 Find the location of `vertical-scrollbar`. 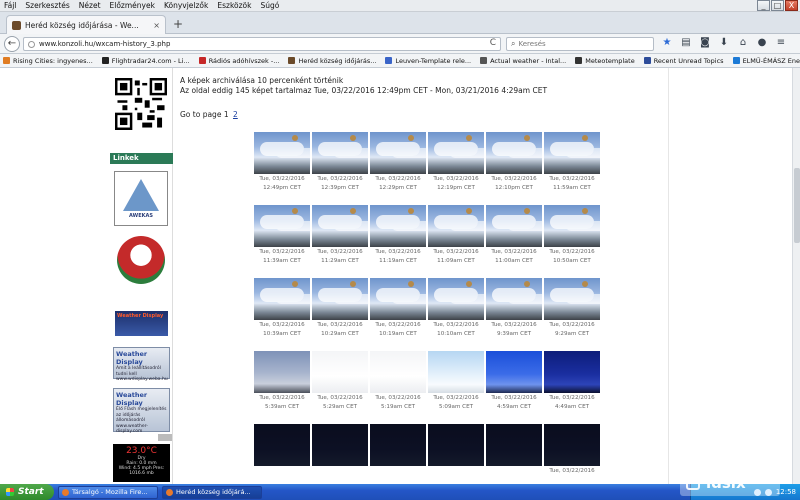

vertical-scrollbar is located at coordinates (796, 276).